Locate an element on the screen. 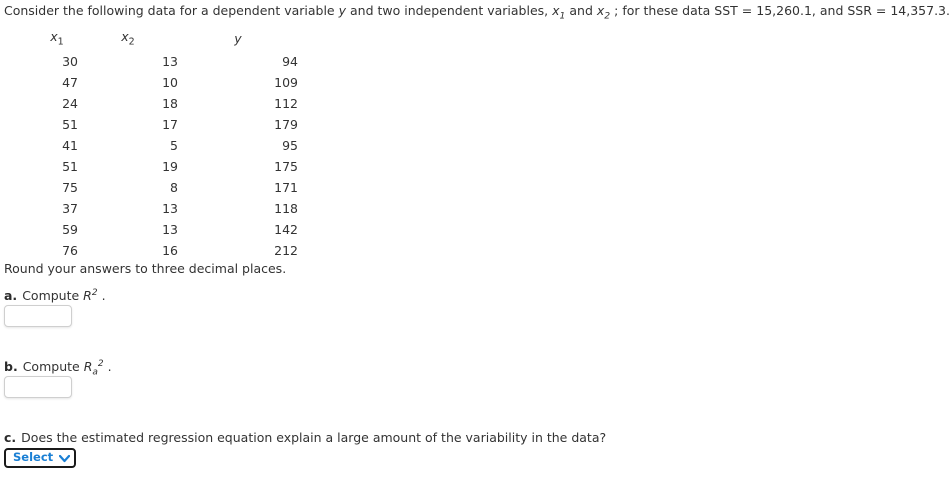 The image size is (950, 502). select-dropdown-label: Select is located at coordinates (33, 457).